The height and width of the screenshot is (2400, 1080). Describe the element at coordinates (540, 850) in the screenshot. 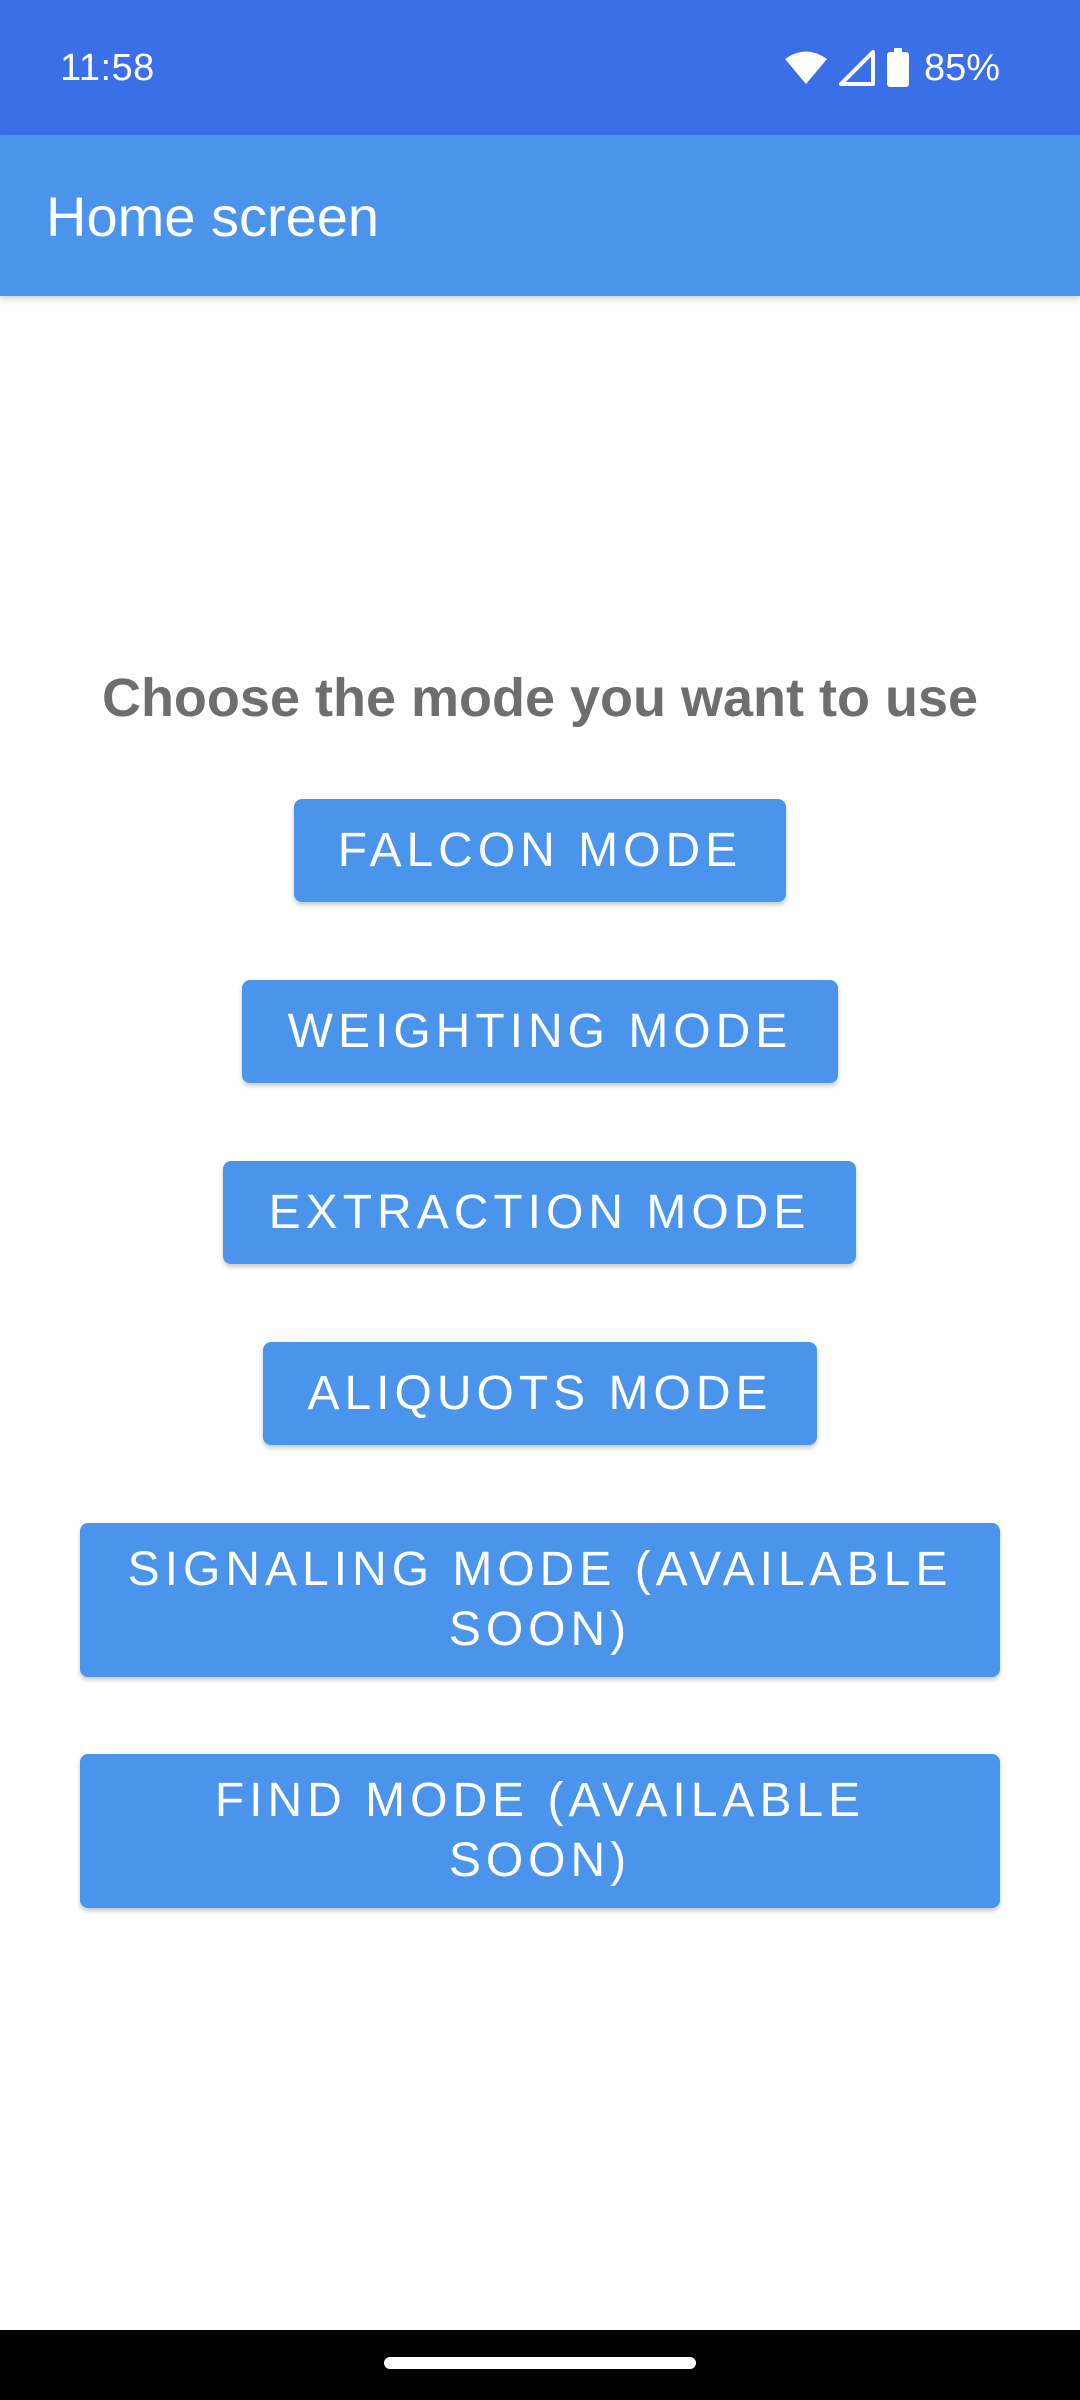

I see `falcon-mode-button: FALCON MODE` at that location.